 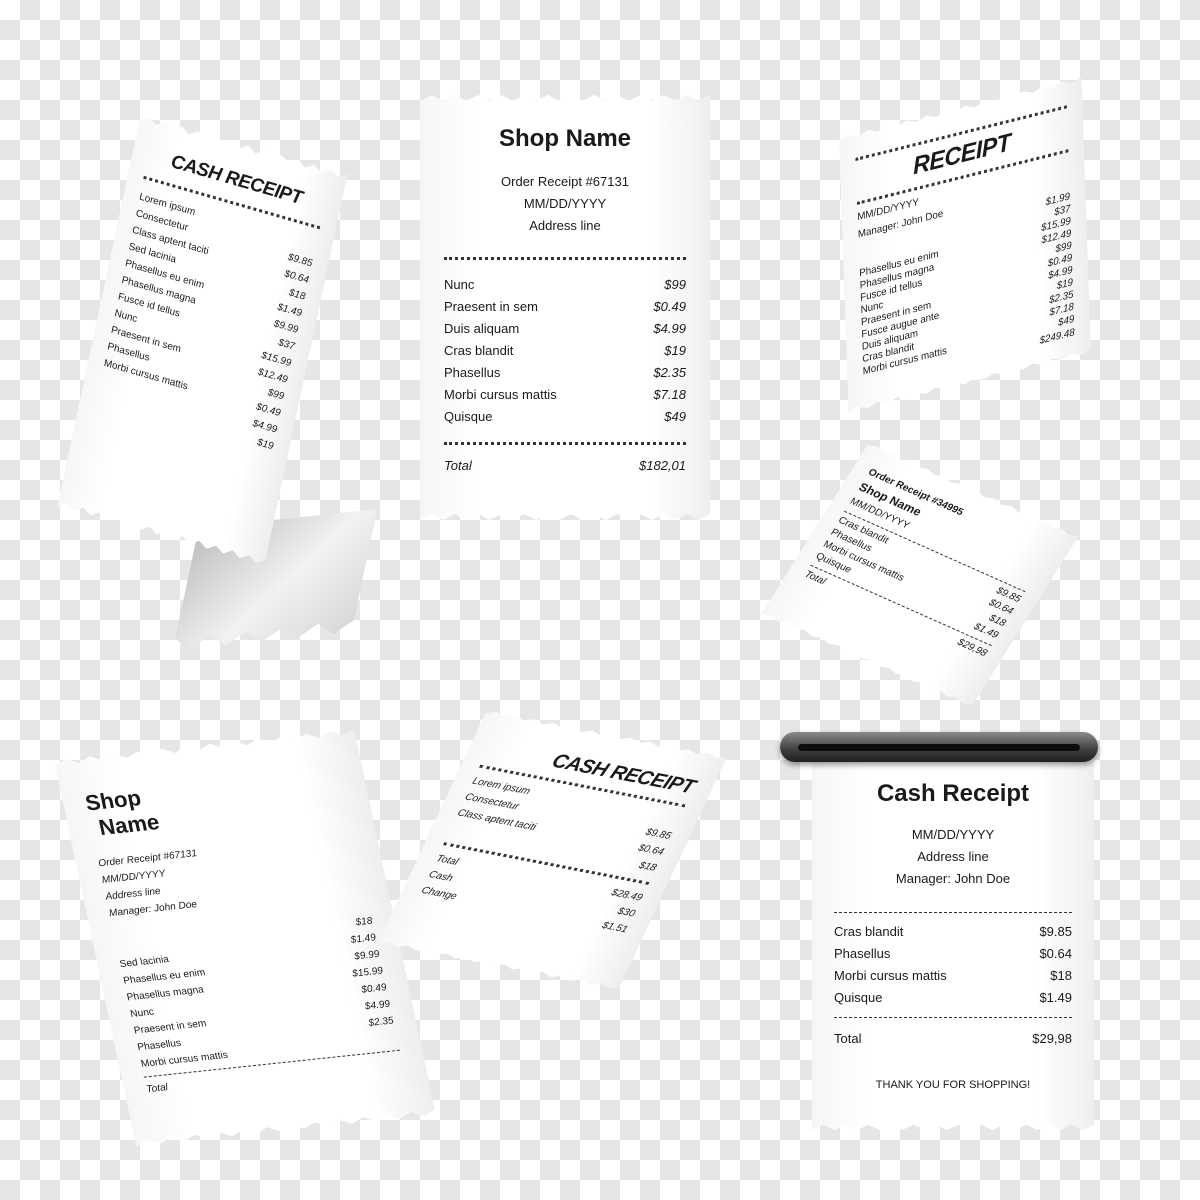 I want to click on list-item: Duis aliquam $4.99, so click(x=565, y=328).